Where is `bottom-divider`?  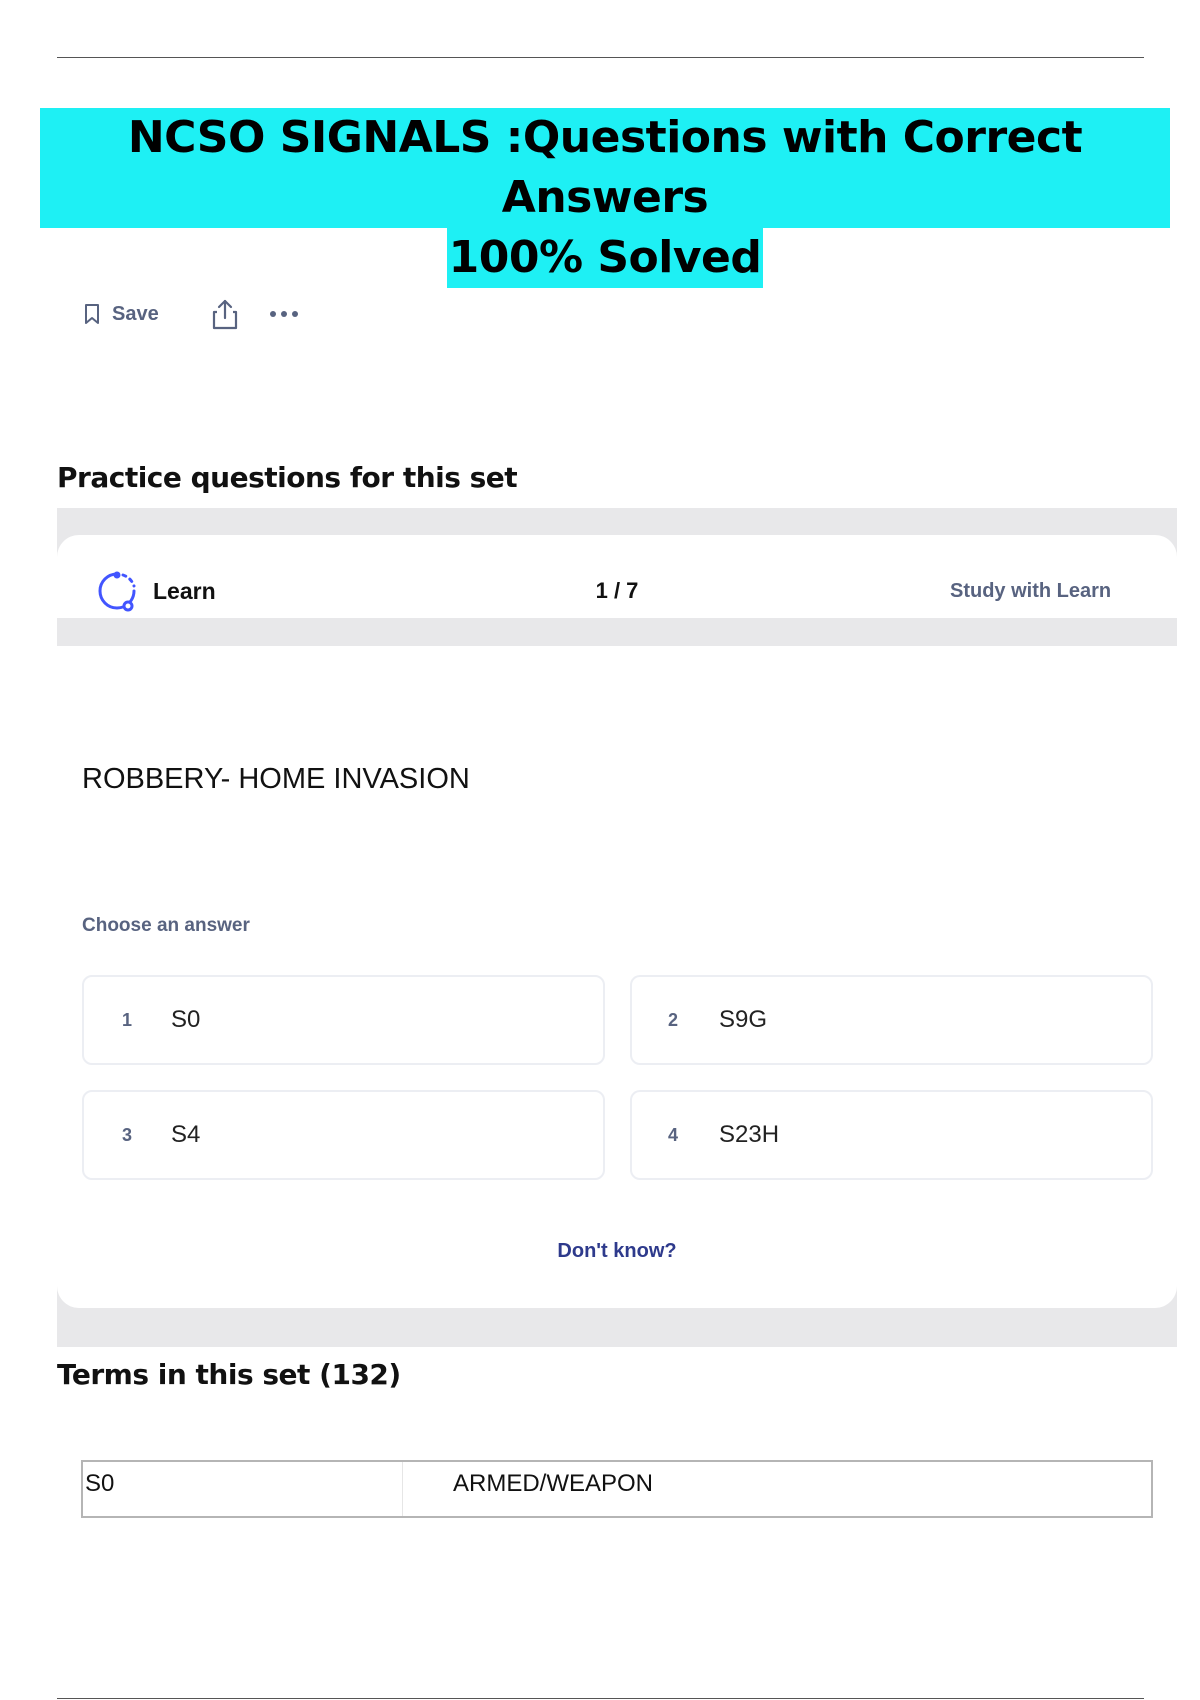
bottom-divider is located at coordinates (600, 1698).